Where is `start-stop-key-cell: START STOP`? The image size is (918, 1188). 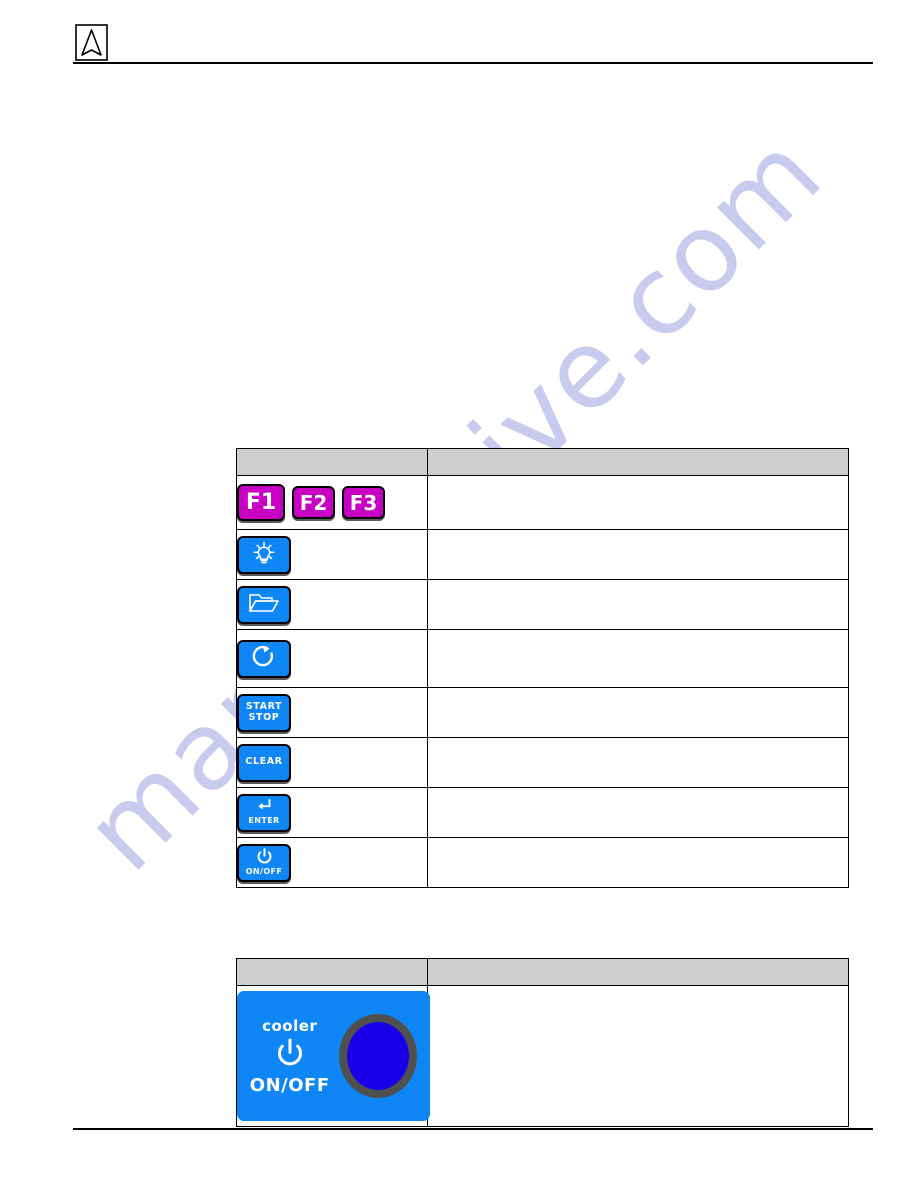 start-stop-key-cell: START STOP is located at coordinates (332, 712).